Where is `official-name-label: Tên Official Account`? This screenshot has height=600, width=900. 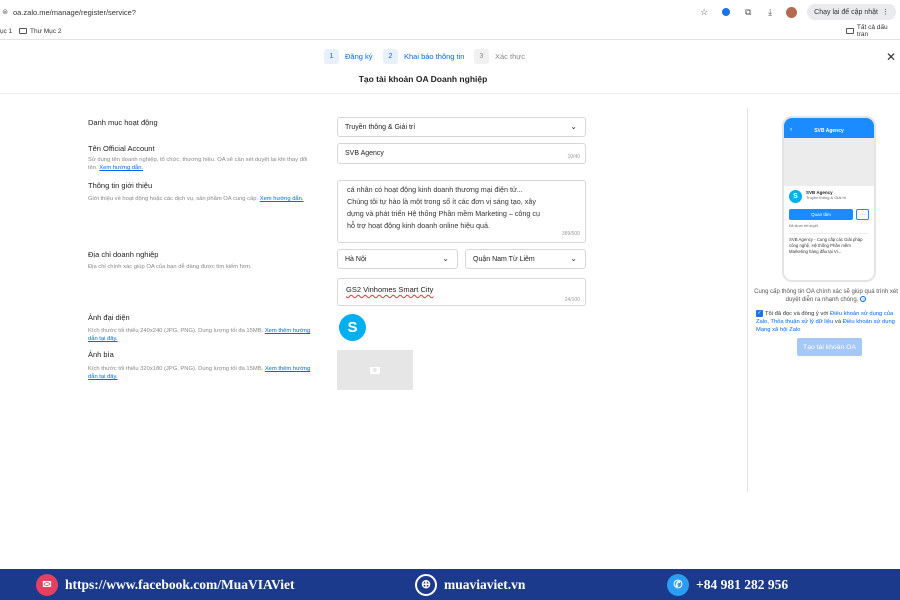 official-name-label: Tên Official Account is located at coordinates (121, 148).